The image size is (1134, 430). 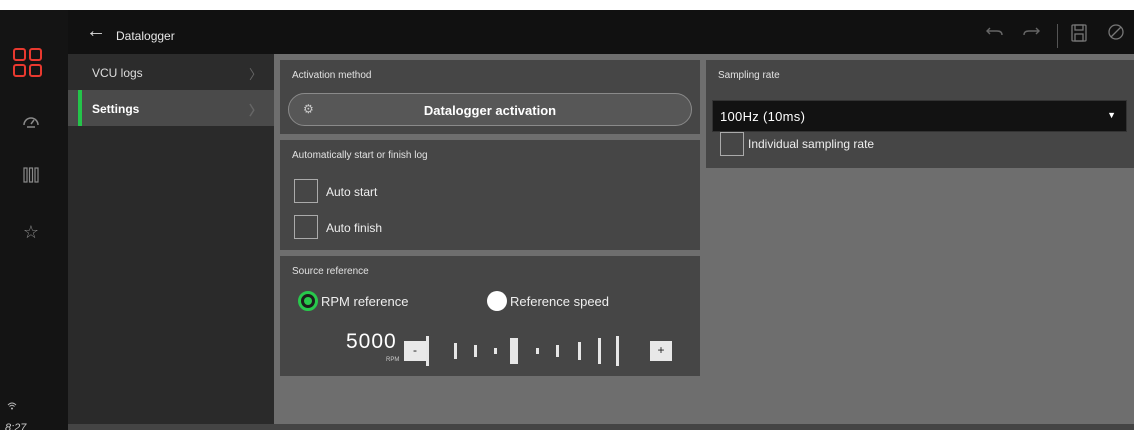 I want to click on app-grid-icon, so click(x=28, y=63).